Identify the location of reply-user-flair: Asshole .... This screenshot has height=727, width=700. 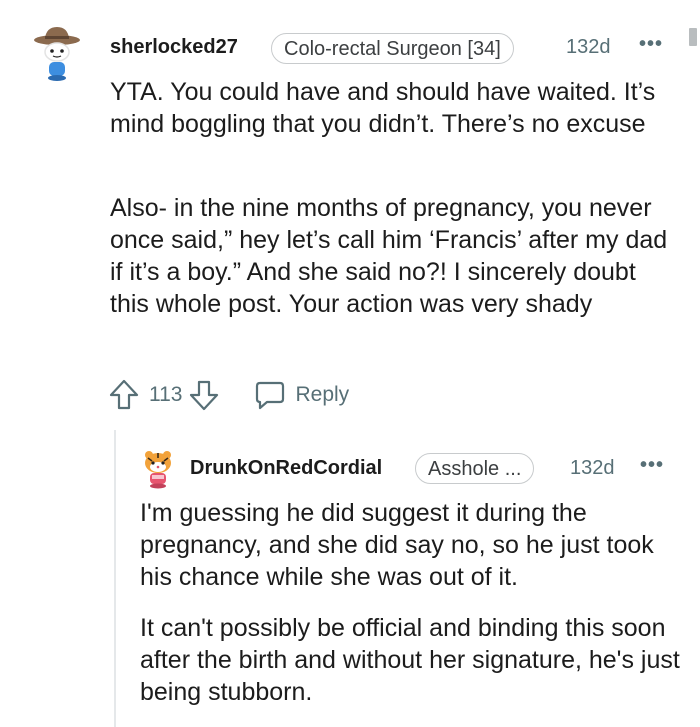
(475, 468).